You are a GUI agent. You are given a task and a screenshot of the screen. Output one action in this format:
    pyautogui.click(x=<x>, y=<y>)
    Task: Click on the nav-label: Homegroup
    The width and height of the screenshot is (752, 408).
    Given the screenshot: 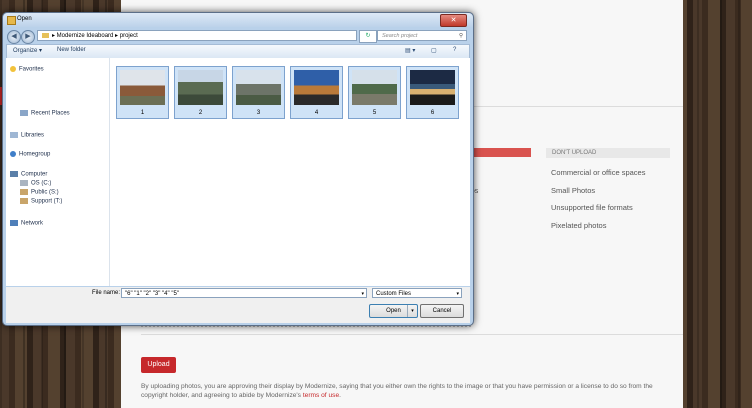 What is the action you would take?
    pyautogui.click(x=35, y=154)
    